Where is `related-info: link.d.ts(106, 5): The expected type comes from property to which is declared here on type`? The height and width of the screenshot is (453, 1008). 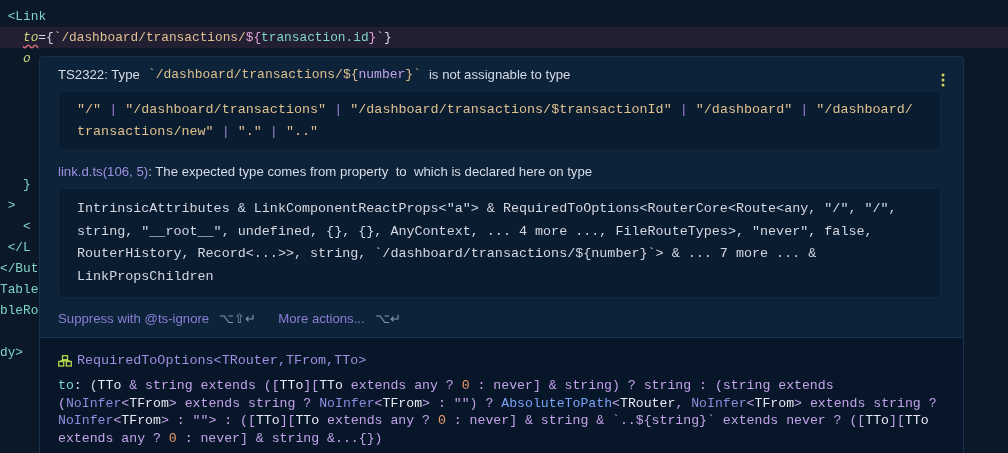 related-info: link.d.ts(106, 5): The expected type comes from property to which is declared here on type is located at coordinates (326, 172).